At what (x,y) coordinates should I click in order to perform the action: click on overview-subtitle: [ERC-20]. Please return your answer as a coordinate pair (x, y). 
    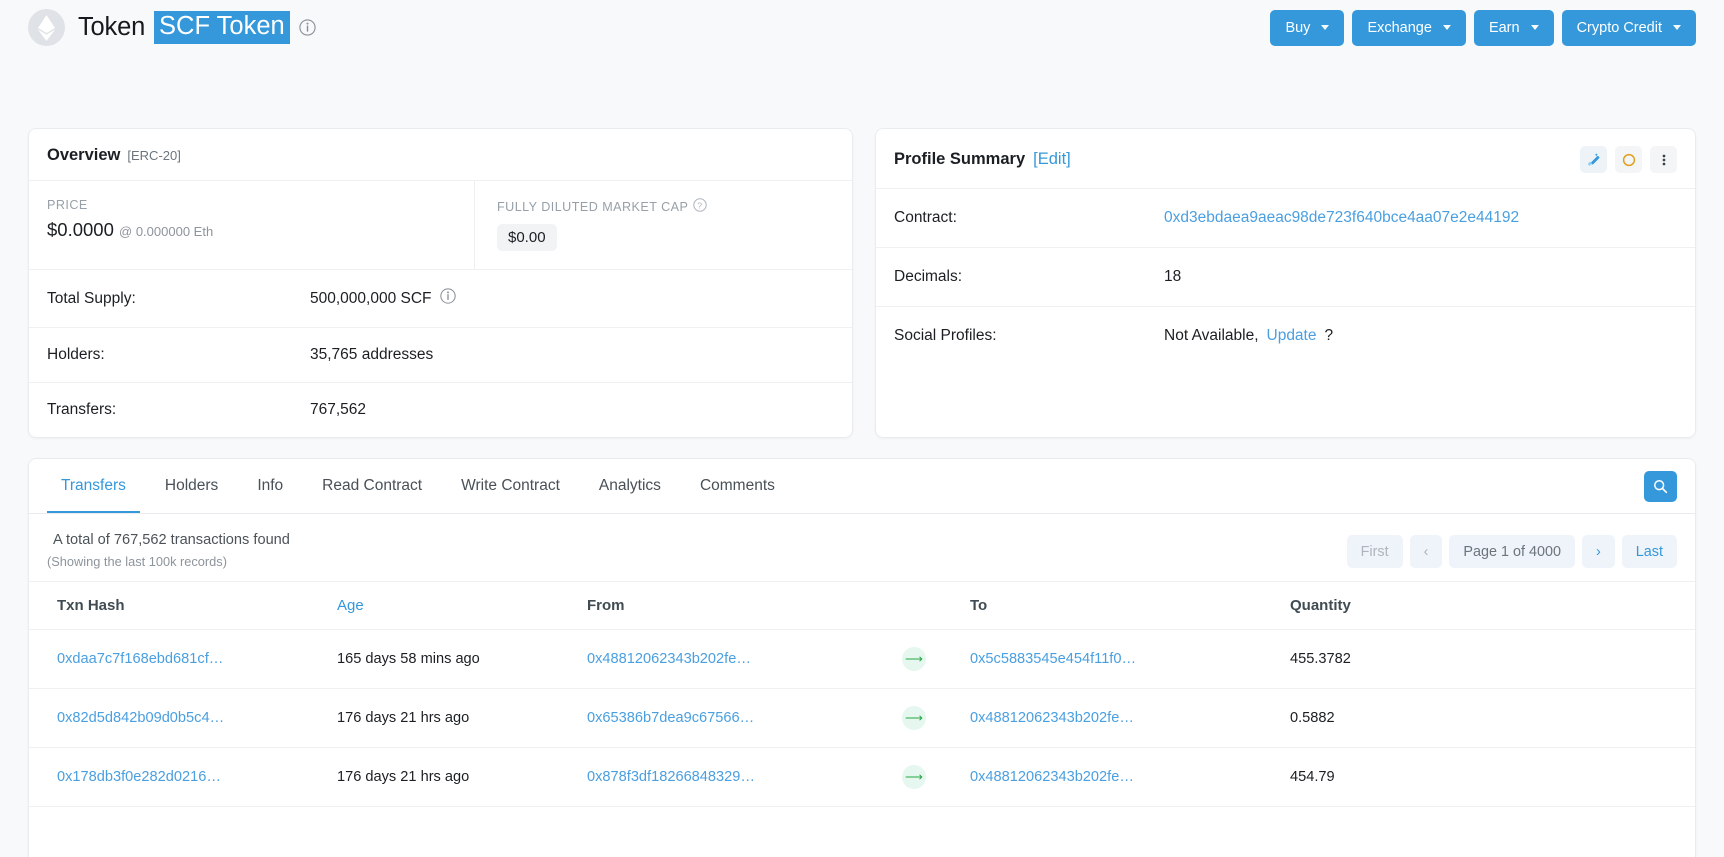
    Looking at the image, I should click on (154, 155).